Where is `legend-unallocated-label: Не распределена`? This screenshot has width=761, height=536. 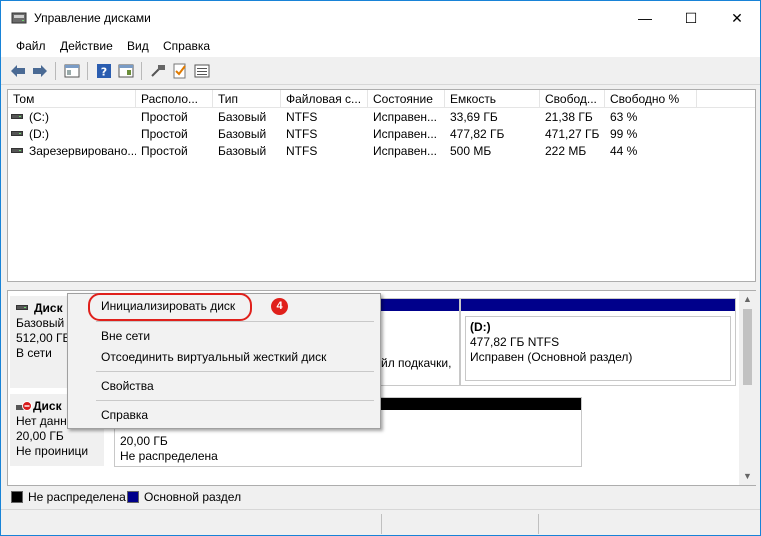
legend-unallocated-label: Не распределена is located at coordinates (77, 497).